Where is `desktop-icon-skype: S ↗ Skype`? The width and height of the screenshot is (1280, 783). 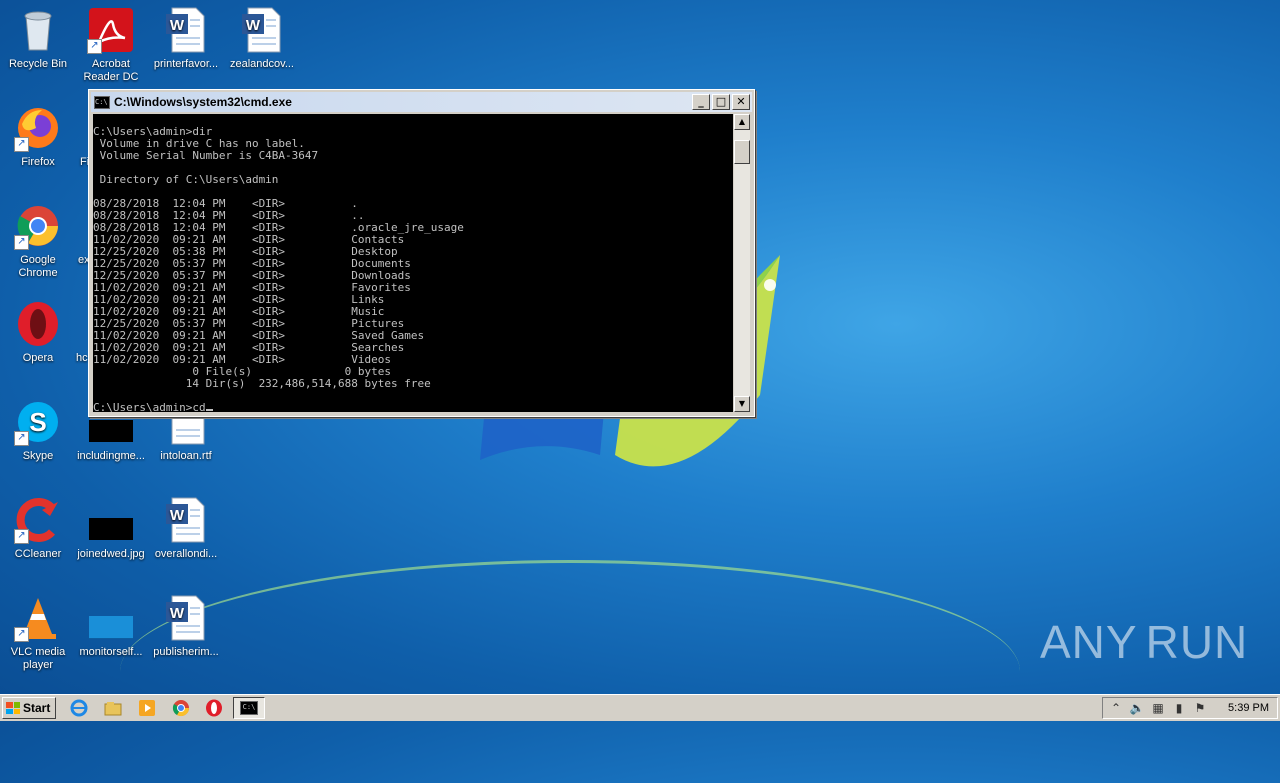
desktop-icon-skype: S ↗ Skype is located at coordinates (38, 430).